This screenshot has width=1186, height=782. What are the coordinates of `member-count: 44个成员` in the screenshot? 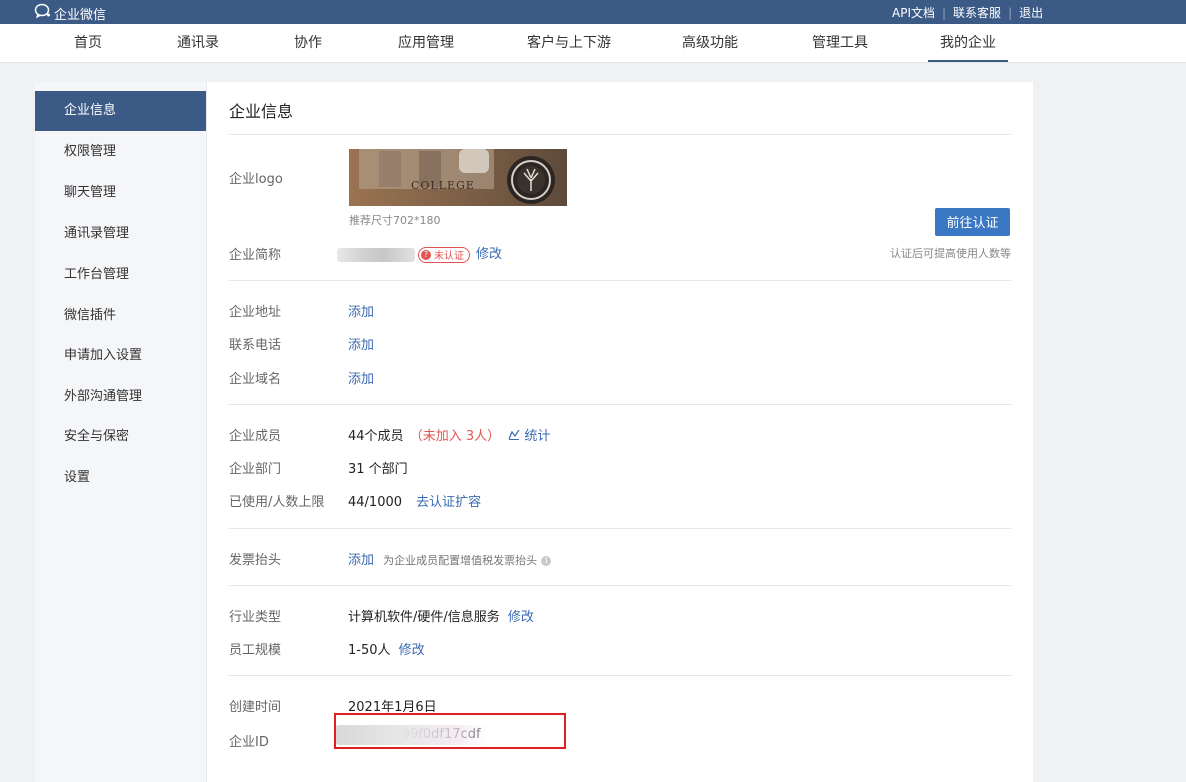 It's located at (376, 436).